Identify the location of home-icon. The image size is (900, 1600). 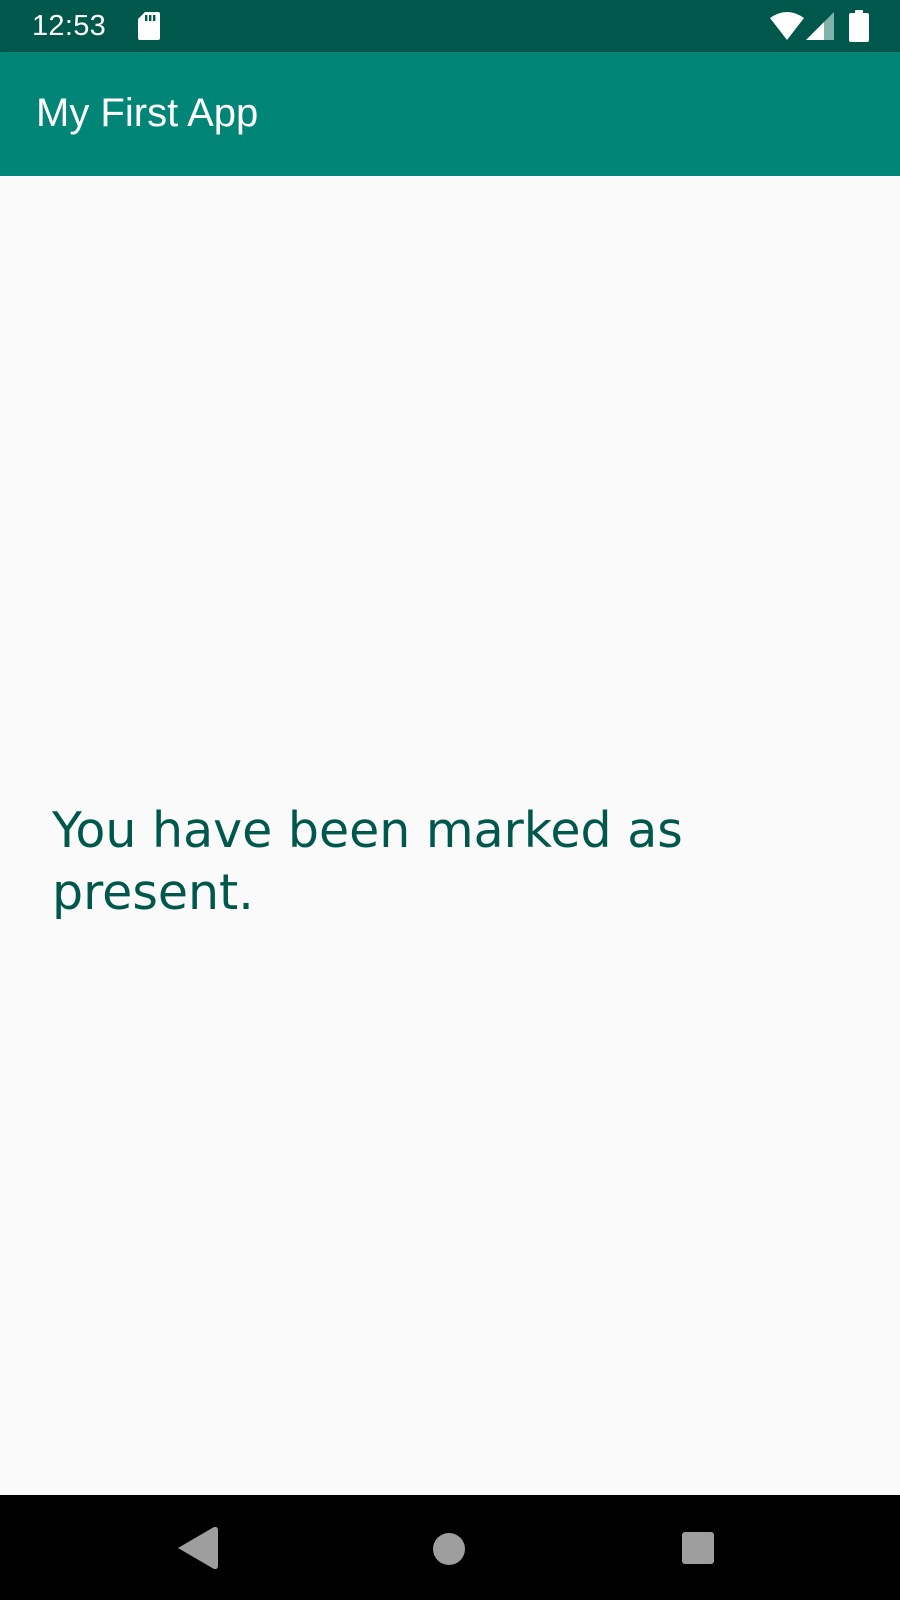
(449, 1549).